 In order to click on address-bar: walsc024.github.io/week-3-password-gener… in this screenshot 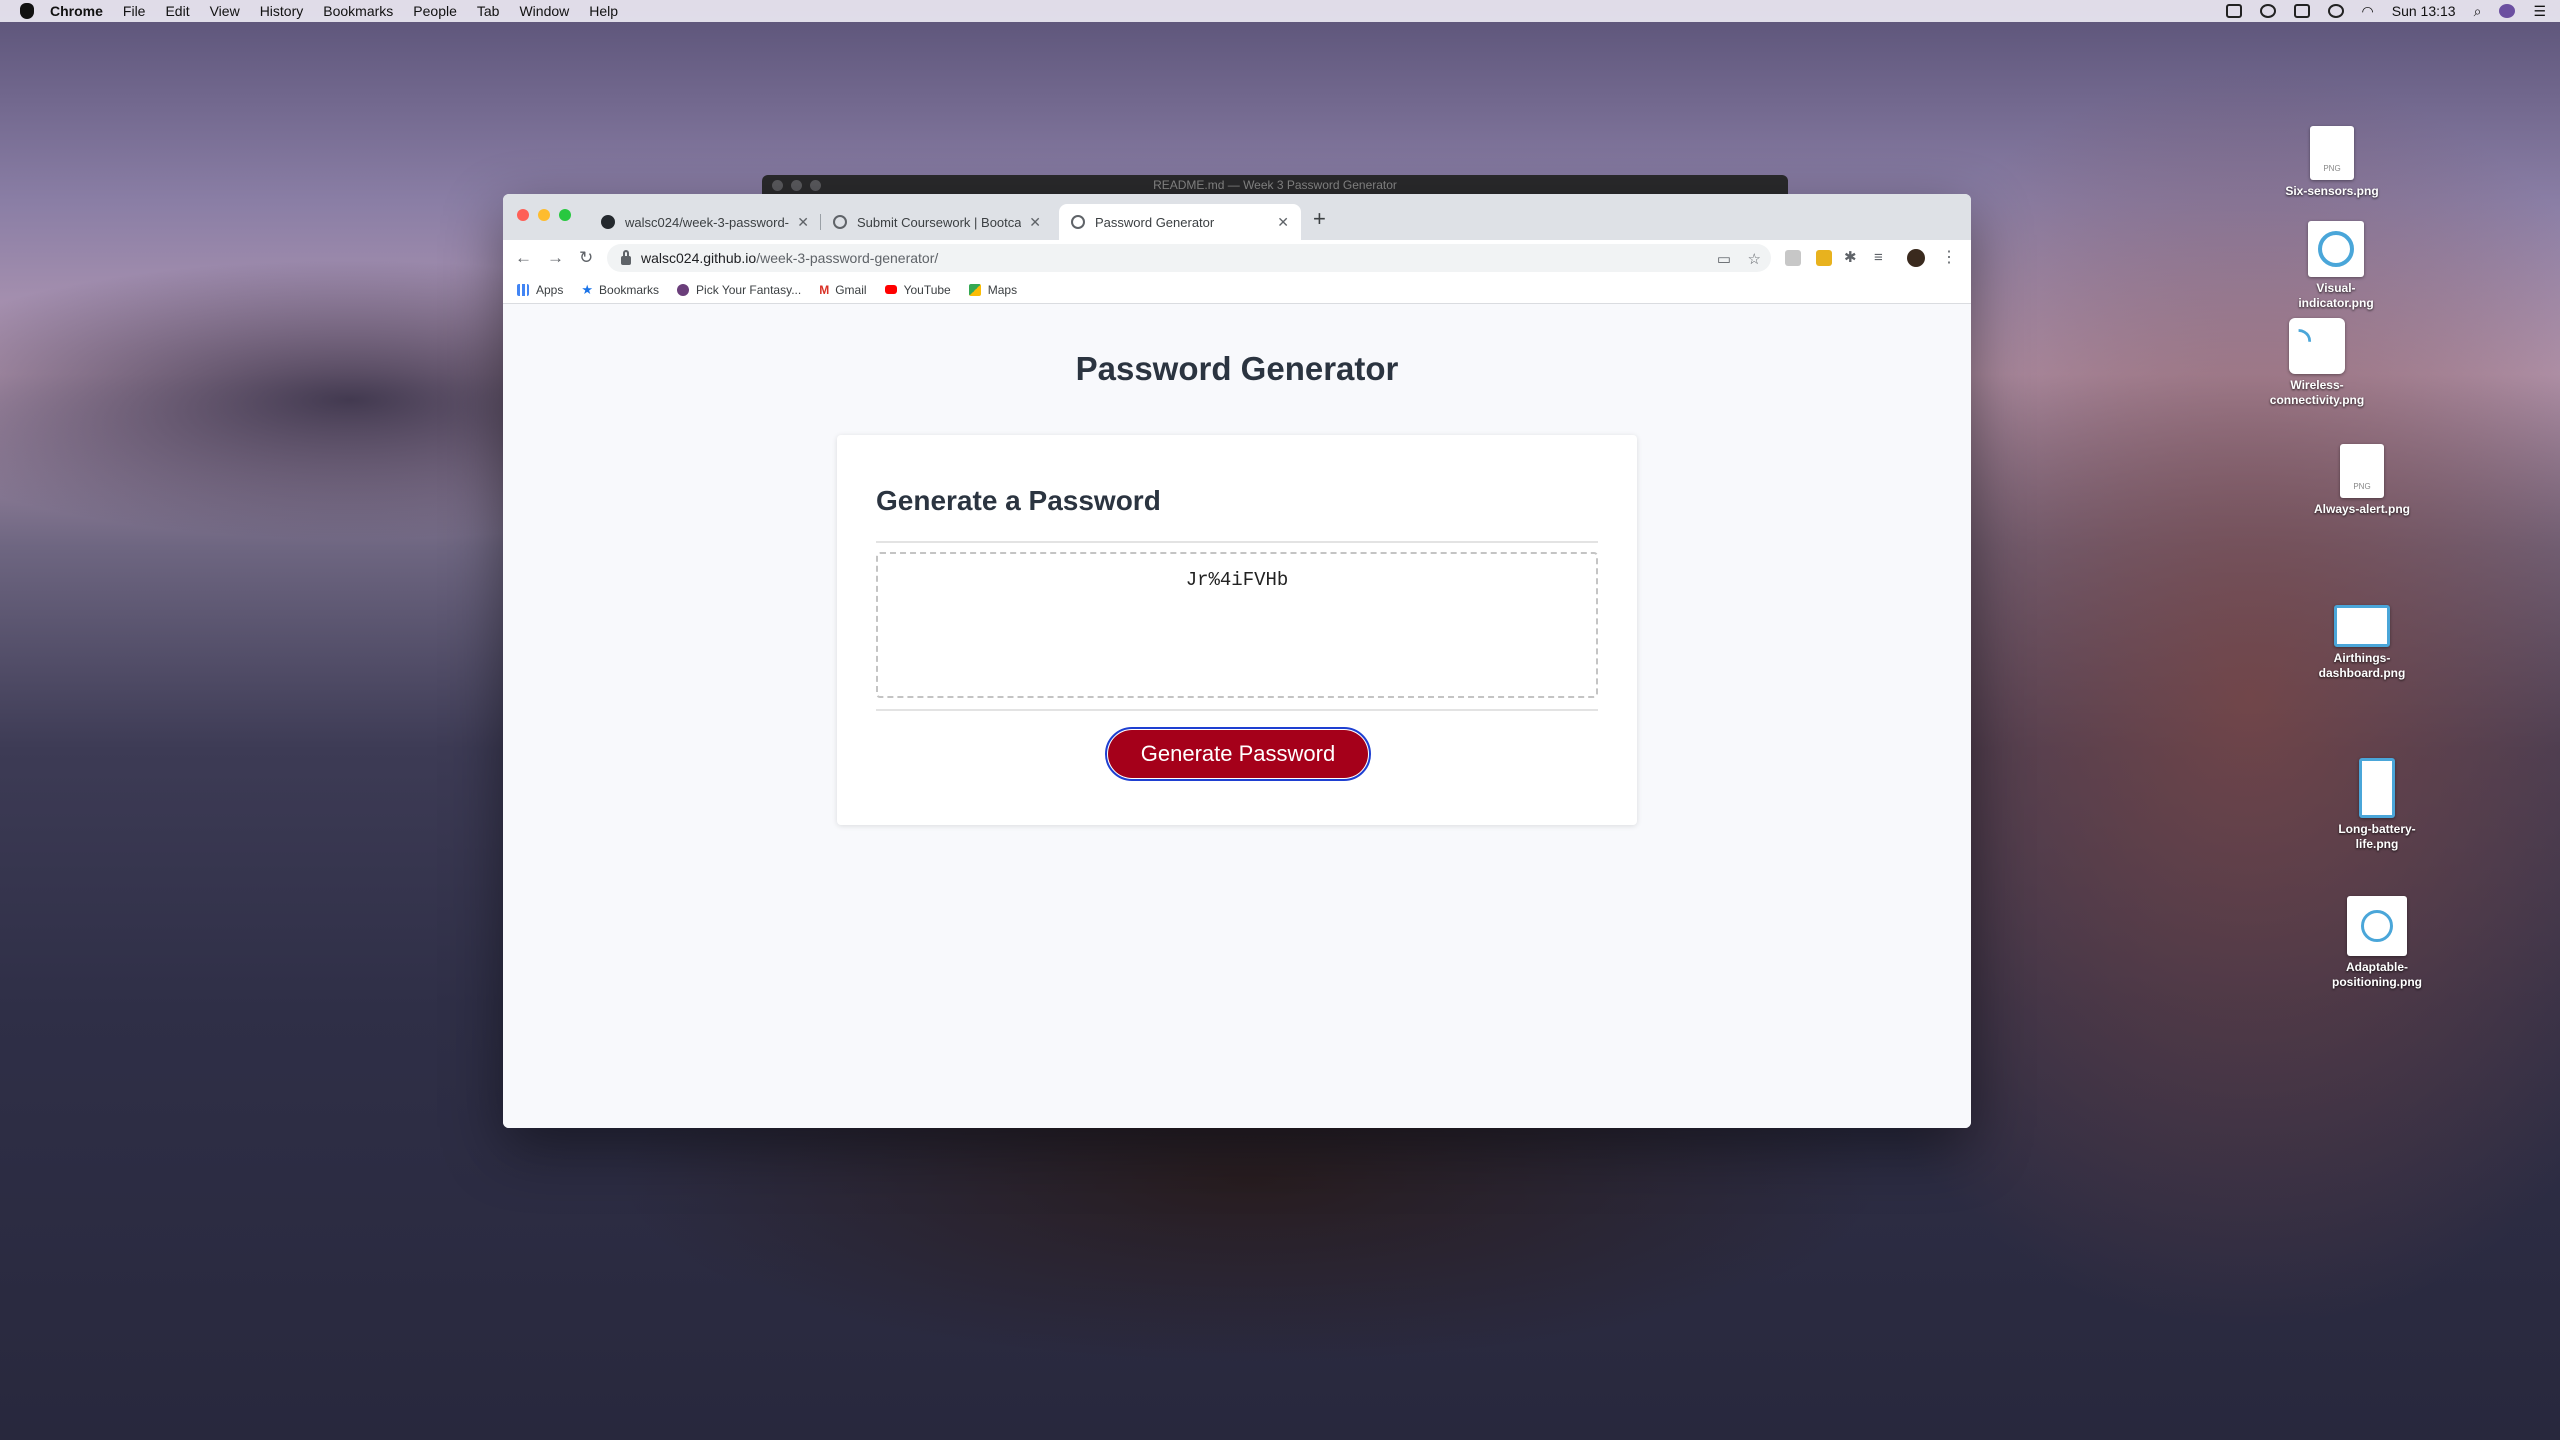, I will do `click(1189, 258)`.